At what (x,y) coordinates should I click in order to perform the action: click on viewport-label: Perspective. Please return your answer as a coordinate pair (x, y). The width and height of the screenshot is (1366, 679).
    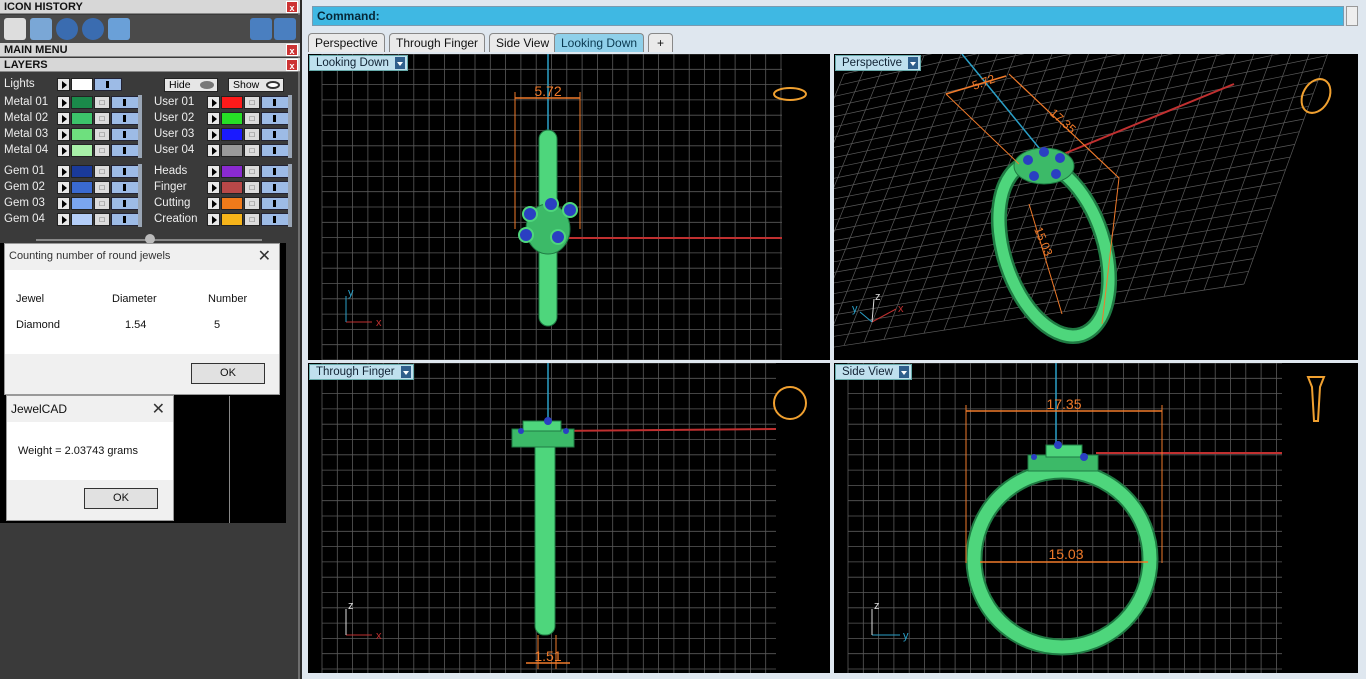
    Looking at the image, I should click on (878, 63).